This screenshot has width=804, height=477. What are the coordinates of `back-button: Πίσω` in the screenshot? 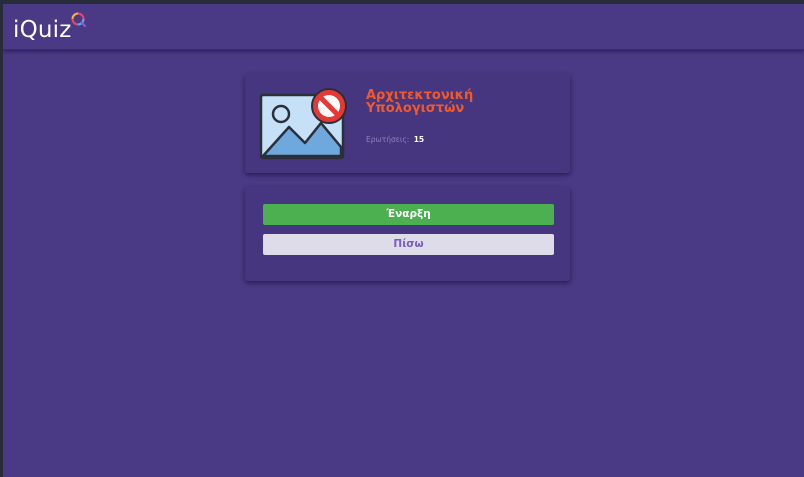 It's located at (408, 244).